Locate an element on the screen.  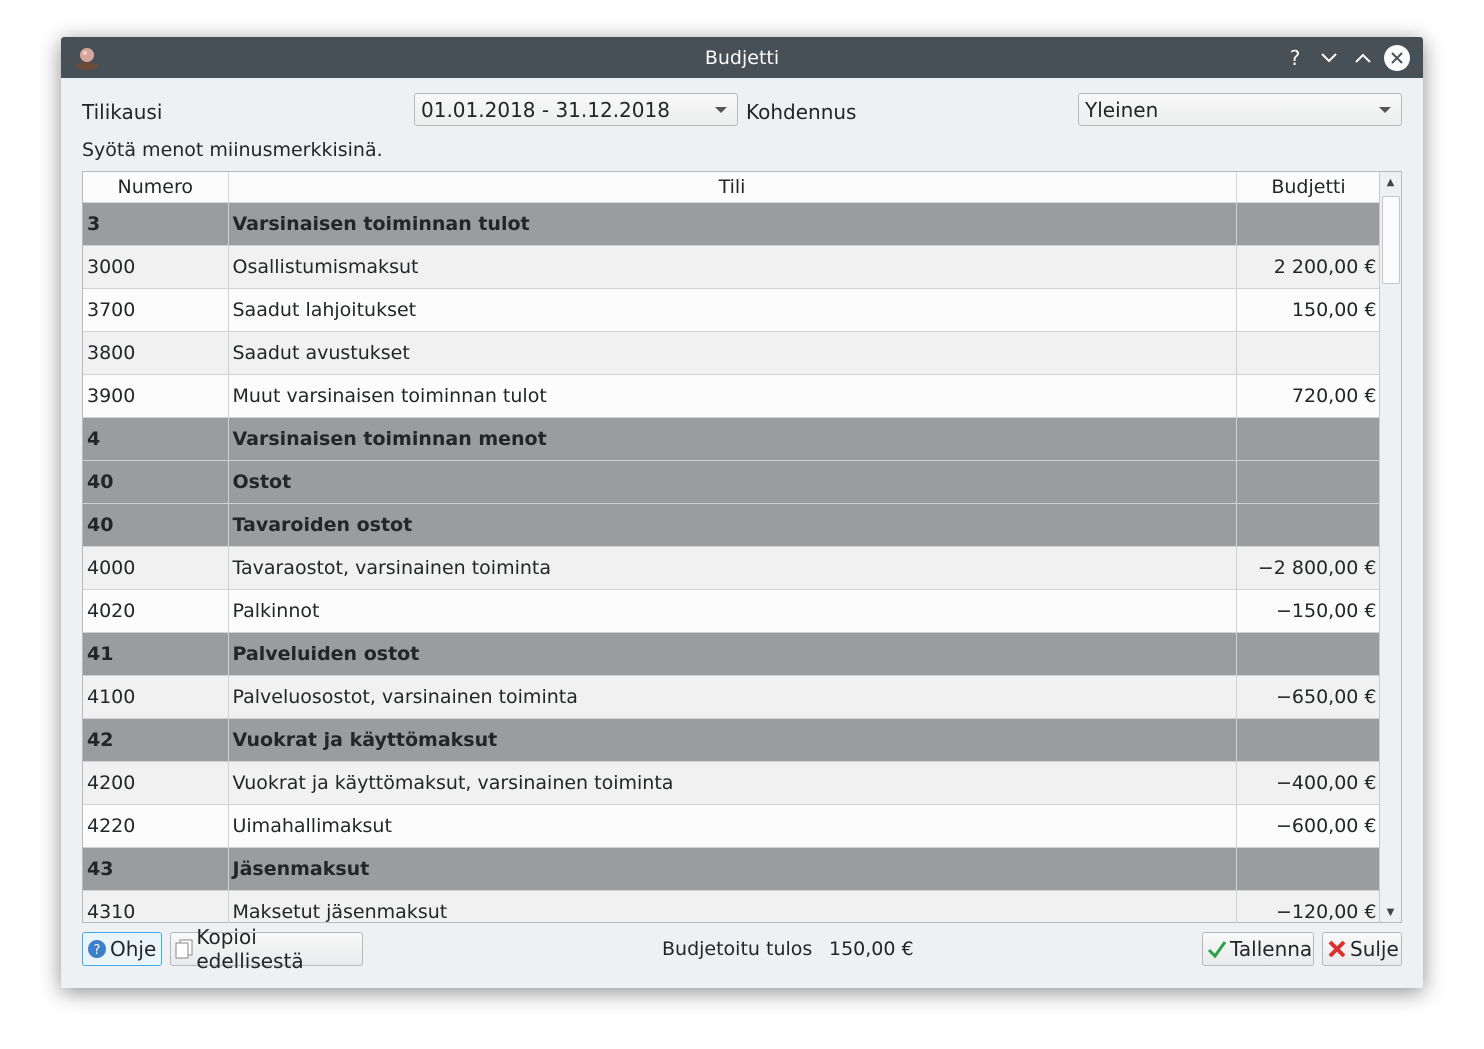
kopioi-edellisesta-button: Kopioi edellisestä is located at coordinates (266, 949).